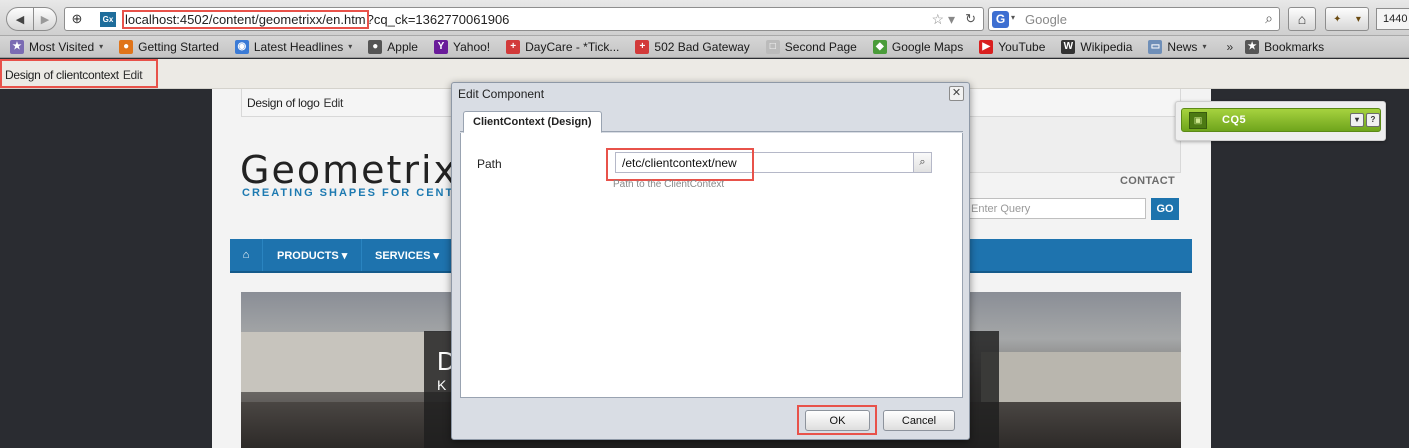 Image resolution: width=1409 pixels, height=448 pixels. What do you see at coordinates (408, 255) in the screenshot?
I see `nav-services: SERVICES ▾` at bounding box center [408, 255].